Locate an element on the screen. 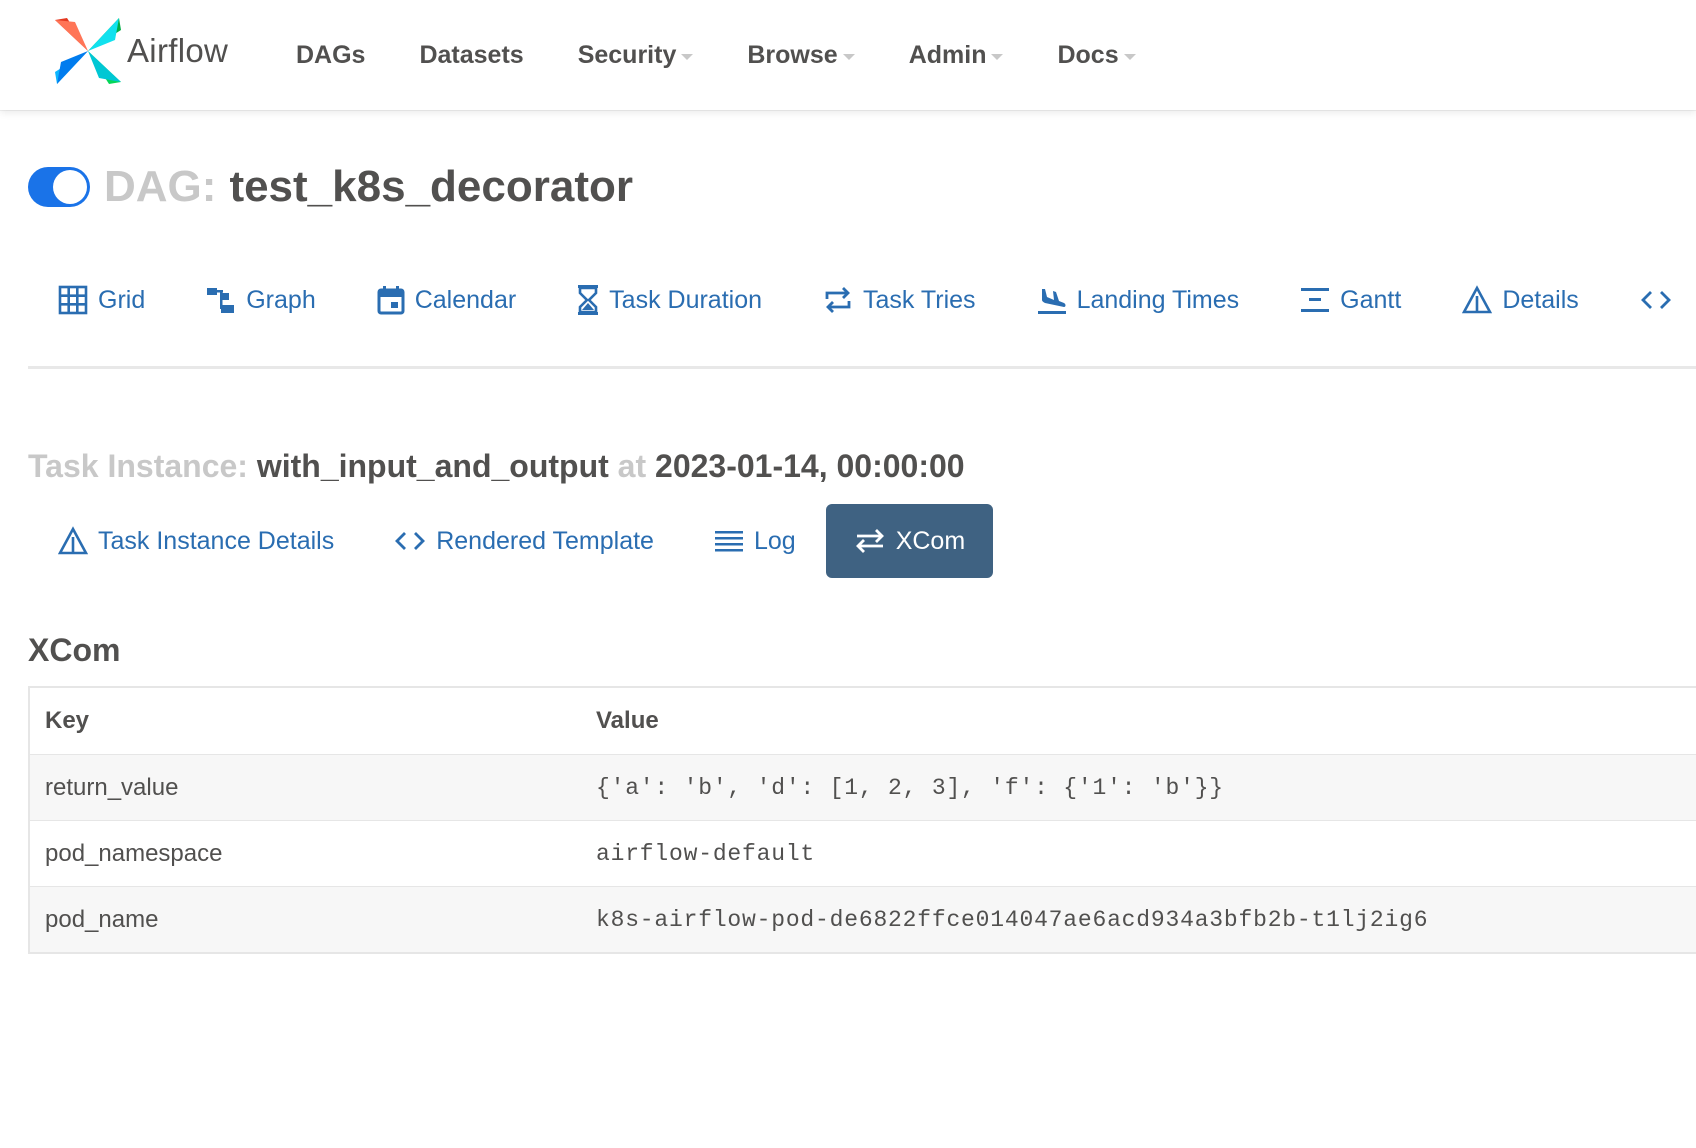  tab-details-label: Details is located at coordinates (1540, 299).